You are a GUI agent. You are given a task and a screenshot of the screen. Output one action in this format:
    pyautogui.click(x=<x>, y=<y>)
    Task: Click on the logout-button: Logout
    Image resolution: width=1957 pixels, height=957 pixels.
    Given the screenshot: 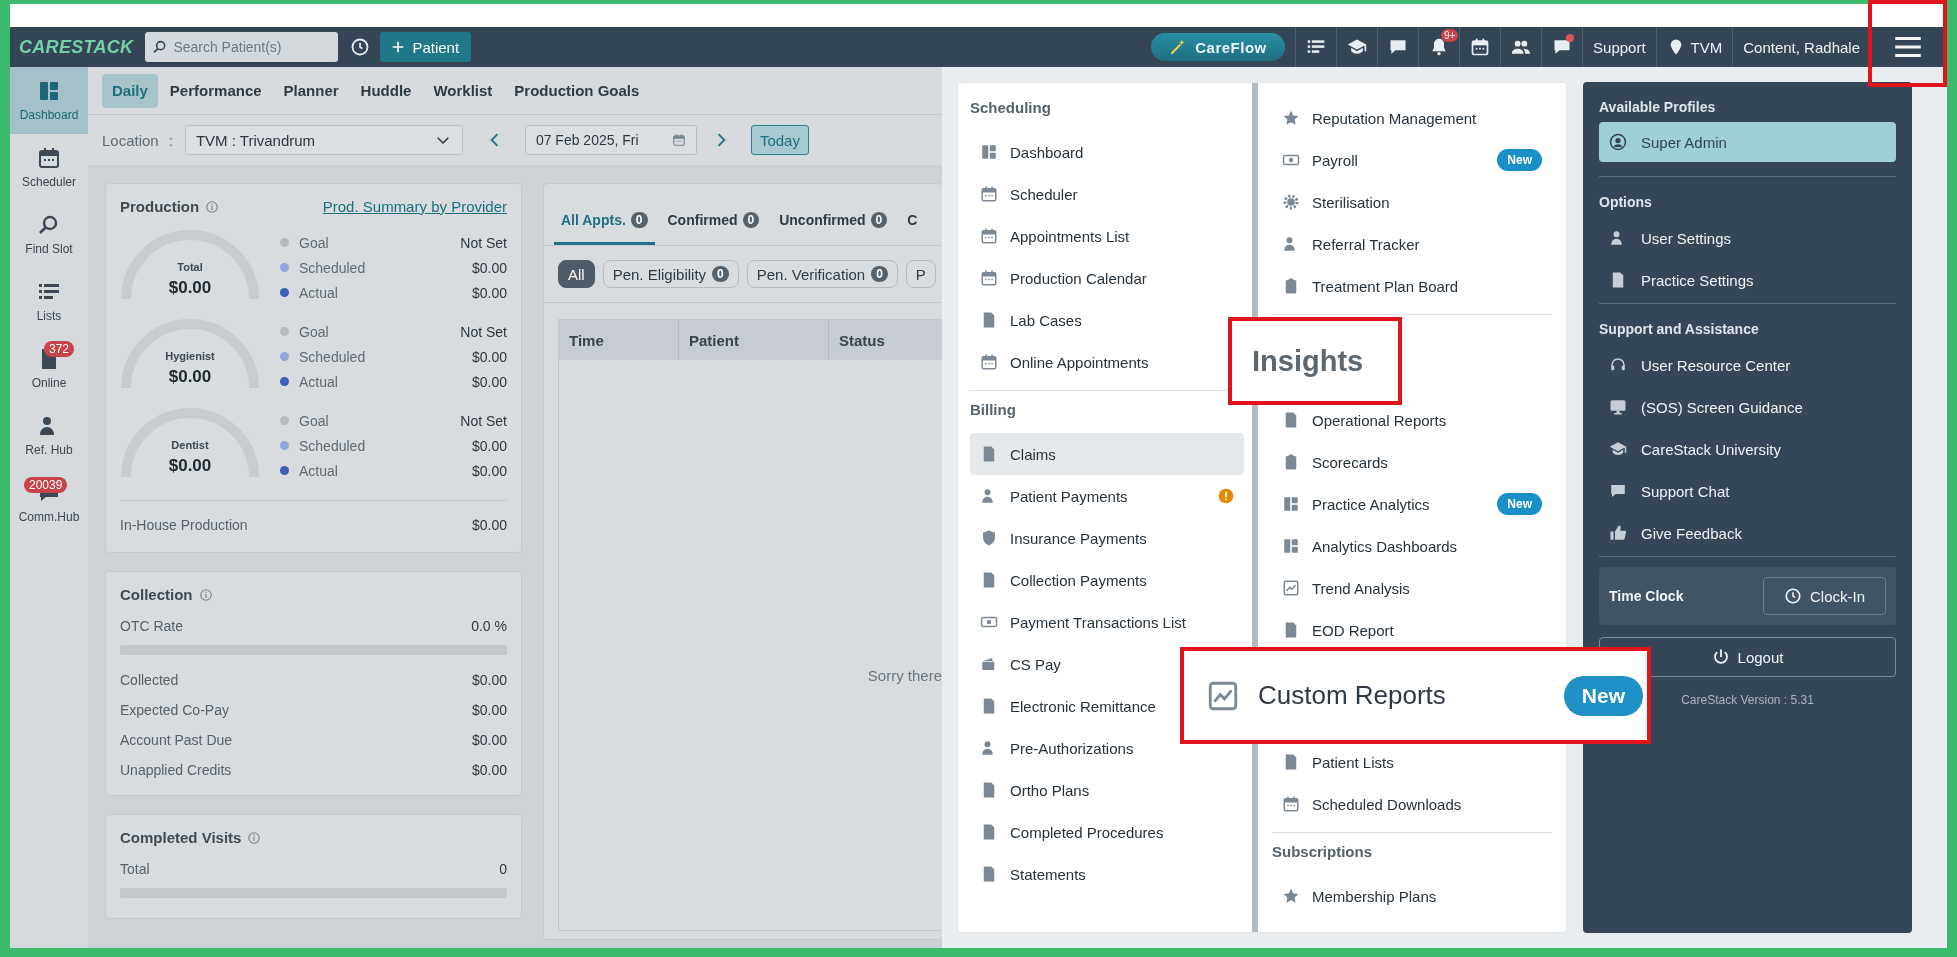 What is the action you would take?
    pyautogui.click(x=1747, y=657)
    